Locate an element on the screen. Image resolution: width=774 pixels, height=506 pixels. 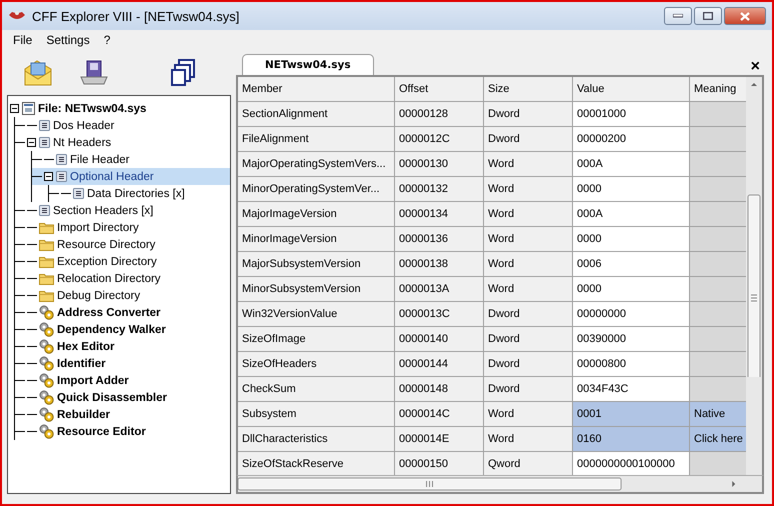
table-cell: 00001000 is located at coordinates (631, 114).